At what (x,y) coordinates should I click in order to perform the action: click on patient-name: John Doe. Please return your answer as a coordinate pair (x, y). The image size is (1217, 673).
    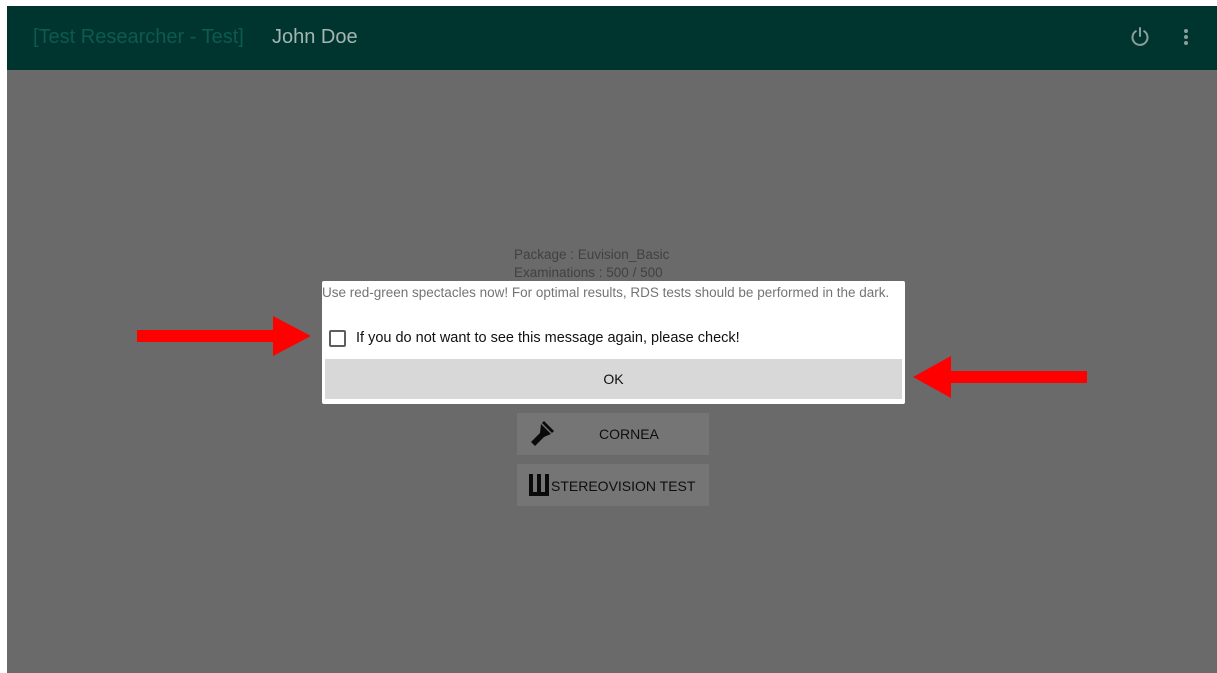
    Looking at the image, I should click on (315, 37).